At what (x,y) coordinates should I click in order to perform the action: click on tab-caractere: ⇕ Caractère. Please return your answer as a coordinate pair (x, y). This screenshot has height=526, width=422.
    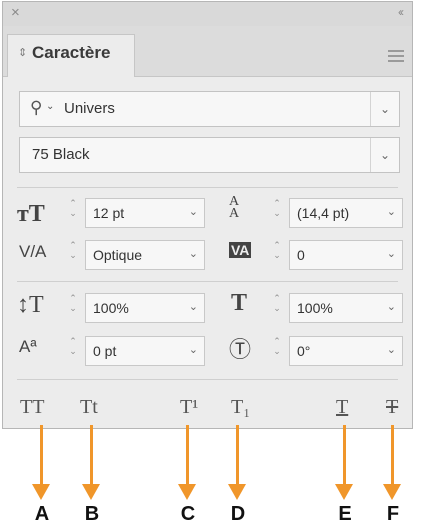
    Looking at the image, I should click on (71, 55).